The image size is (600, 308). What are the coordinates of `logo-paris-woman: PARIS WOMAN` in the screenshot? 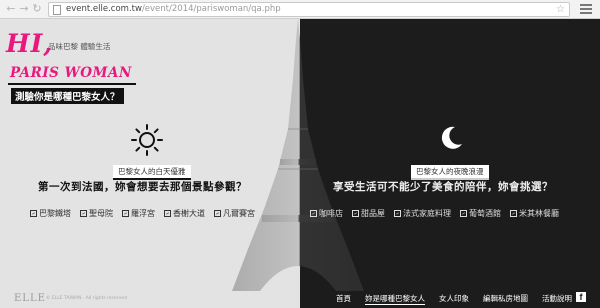 It's located at (71, 73).